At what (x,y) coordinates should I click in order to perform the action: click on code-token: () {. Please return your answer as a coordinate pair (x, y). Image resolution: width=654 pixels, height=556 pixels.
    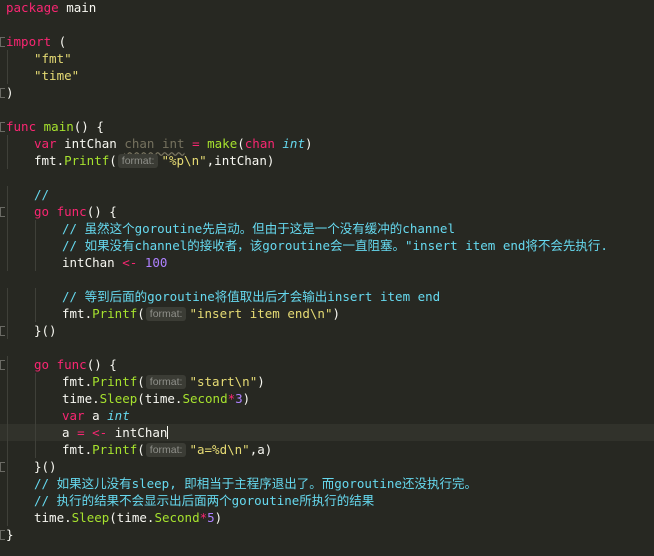
    Looking at the image, I should click on (88, 126).